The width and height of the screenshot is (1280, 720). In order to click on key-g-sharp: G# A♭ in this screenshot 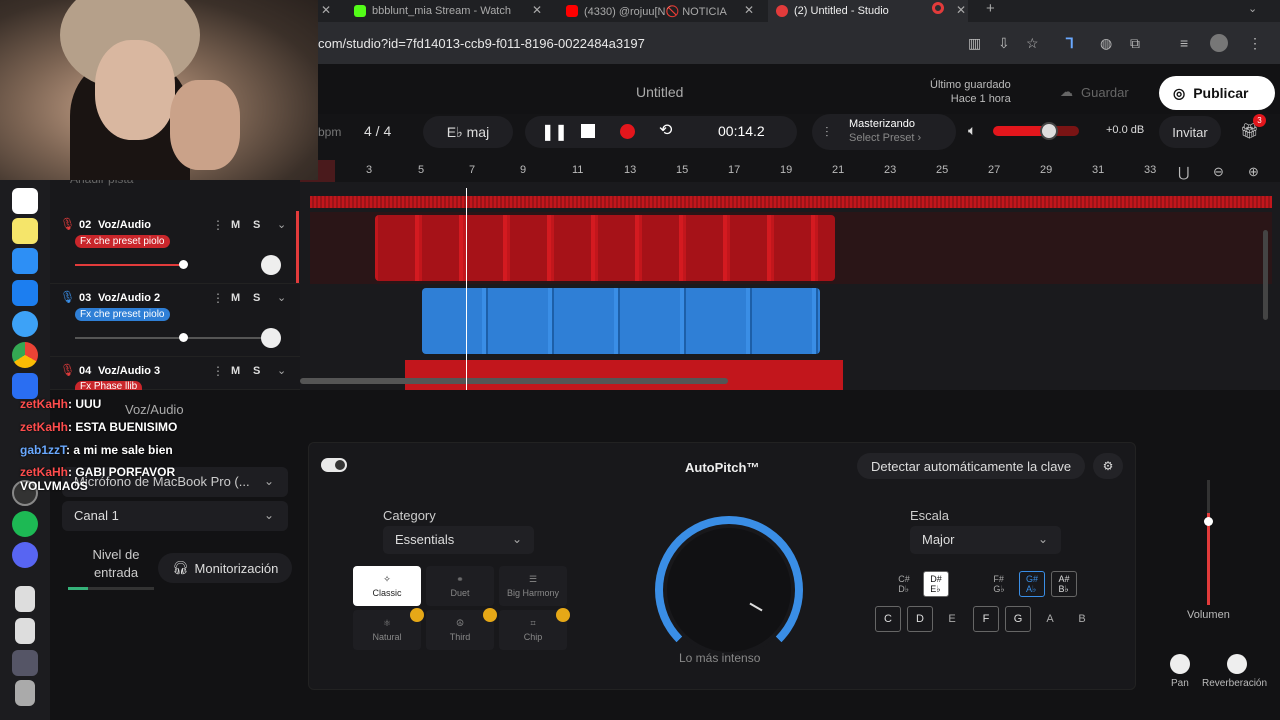, I will do `click(1032, 584)`.